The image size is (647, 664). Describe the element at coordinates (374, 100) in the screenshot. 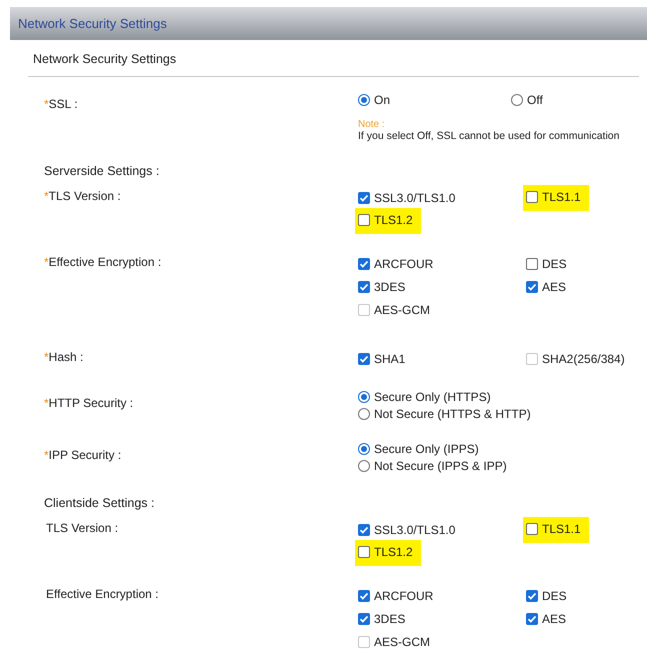

I see `radio-option: On` at that location.